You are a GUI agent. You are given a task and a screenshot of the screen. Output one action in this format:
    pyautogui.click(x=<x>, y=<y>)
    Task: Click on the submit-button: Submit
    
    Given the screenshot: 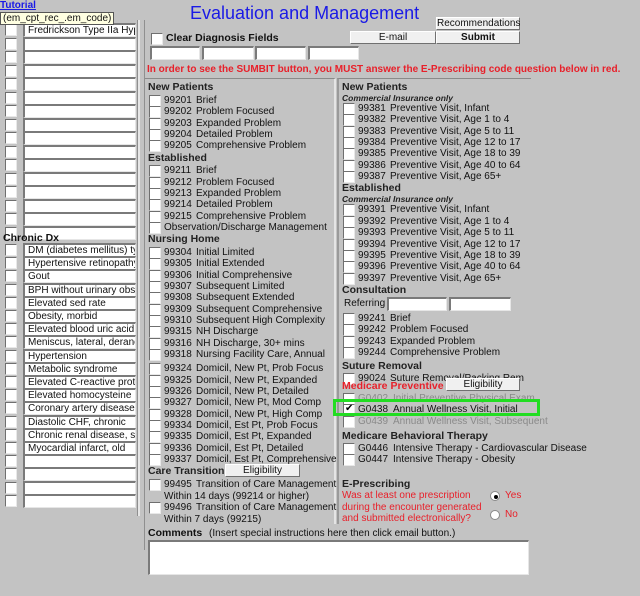 What is the action you would take?
    pyautogui.click(x=478, y=37)
    